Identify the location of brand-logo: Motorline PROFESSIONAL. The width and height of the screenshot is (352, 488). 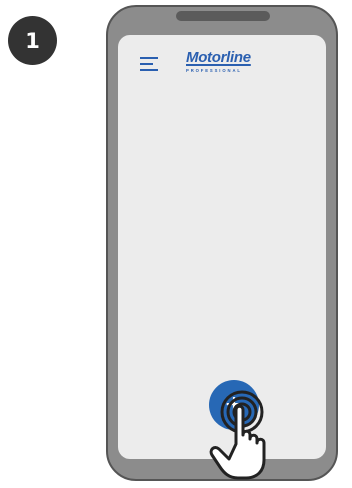
(236, 65).